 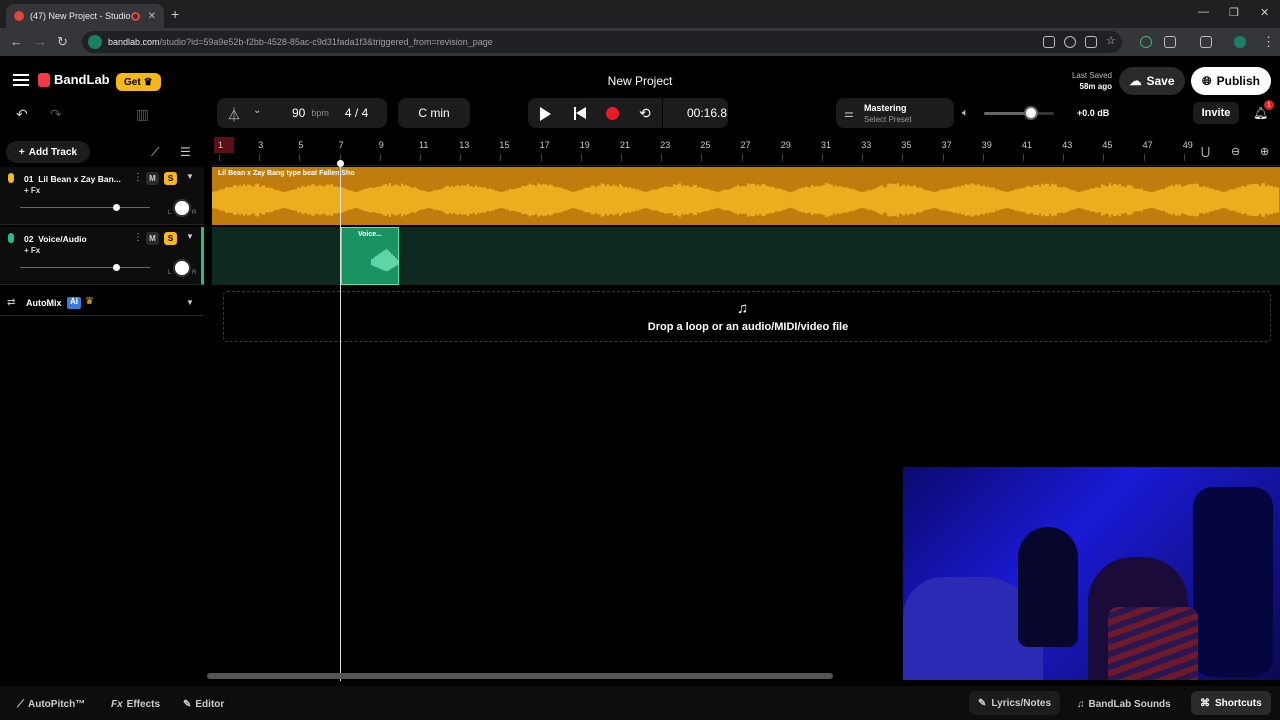 What do you see at coordinates (185, 152) in the screenshot?
I see `mixer-icon: ☰` at bounding box center [185, 152].